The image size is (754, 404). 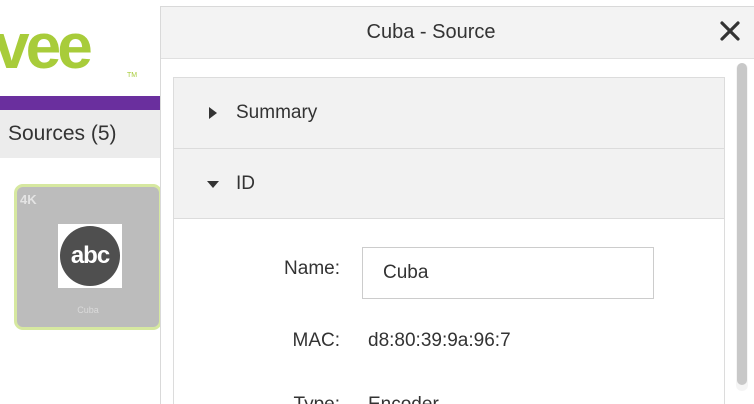 I want to click on source-card: 4K abc Cuba, so click(x=88, y=257).